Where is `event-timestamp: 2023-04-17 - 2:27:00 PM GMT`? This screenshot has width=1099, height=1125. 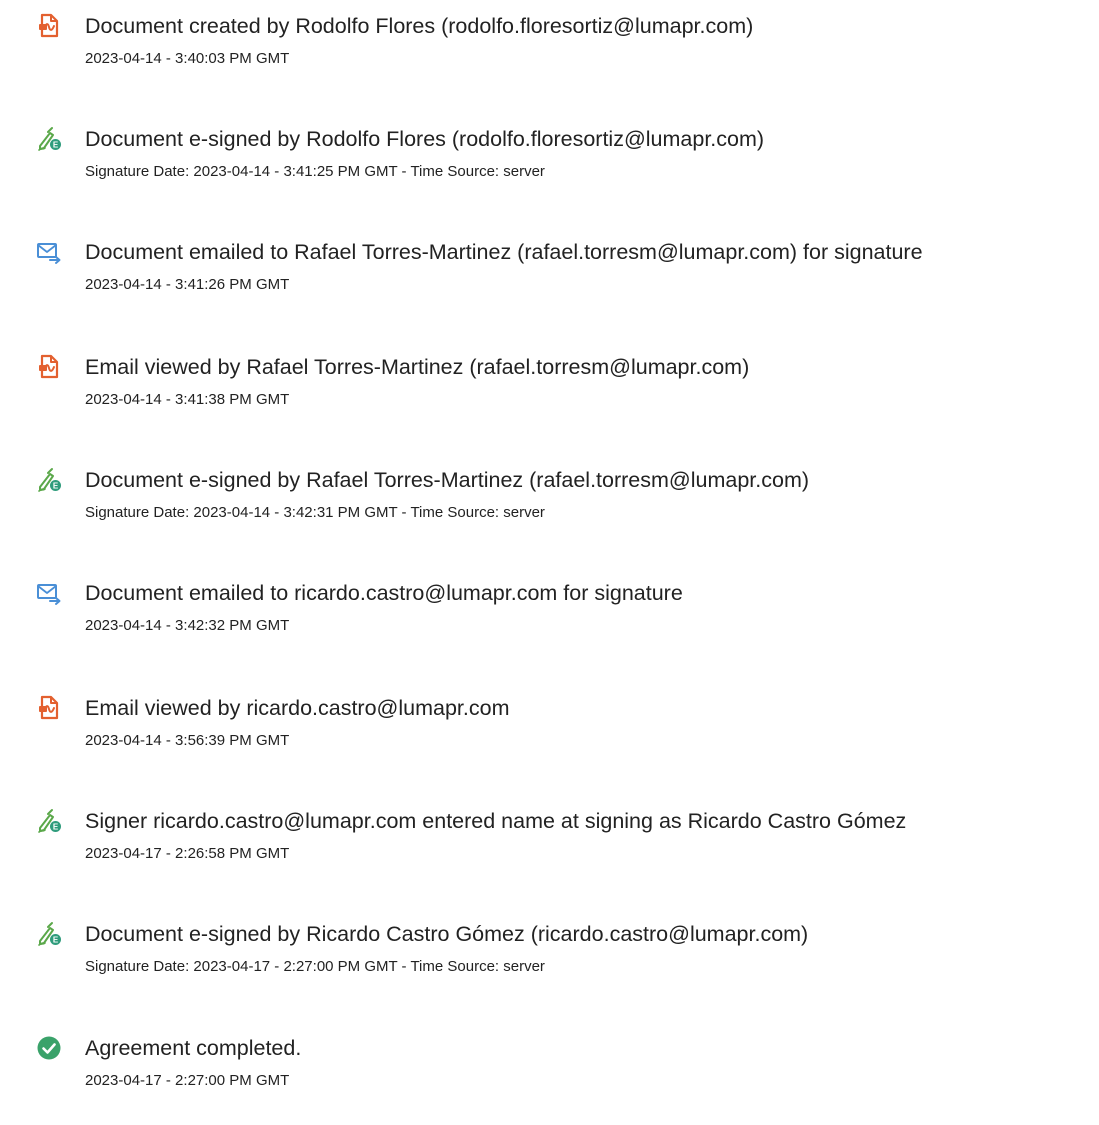
event-timestamp: 2023-04-17 - 2:27:00 PM GMT is located at coordinates (187, 1080).